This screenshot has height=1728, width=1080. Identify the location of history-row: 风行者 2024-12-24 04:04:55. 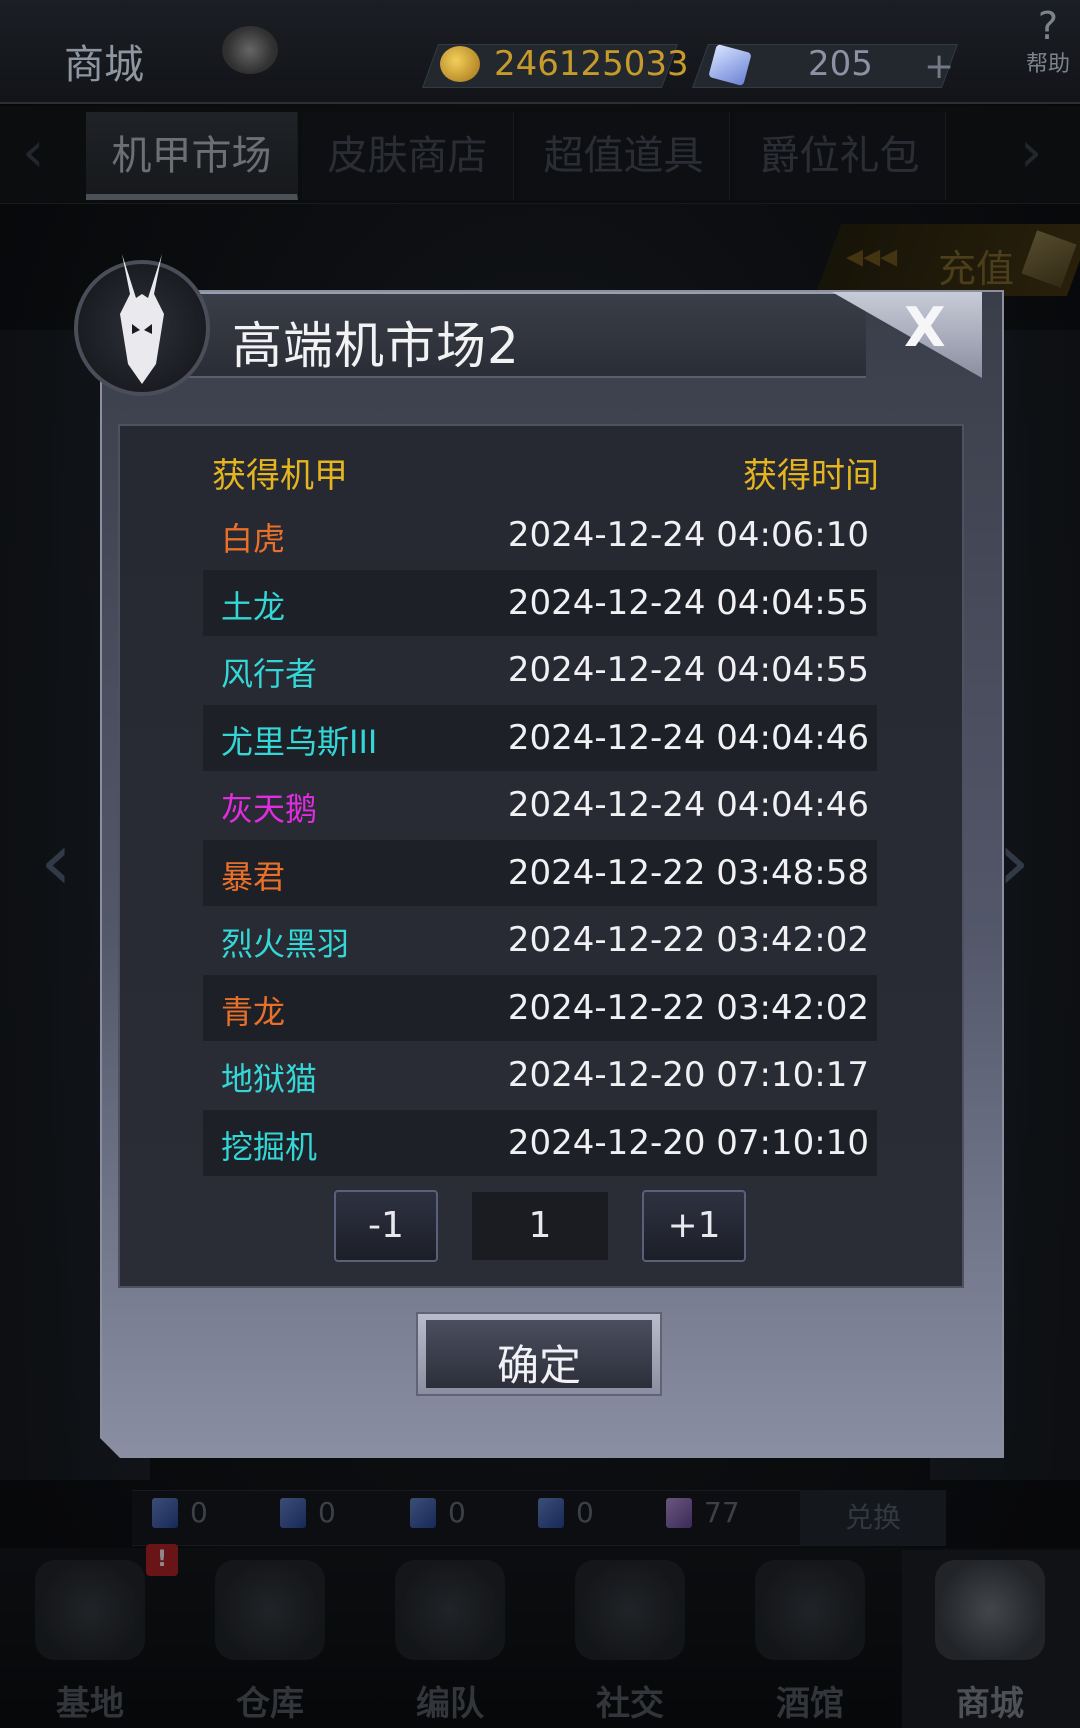
(540, 670).